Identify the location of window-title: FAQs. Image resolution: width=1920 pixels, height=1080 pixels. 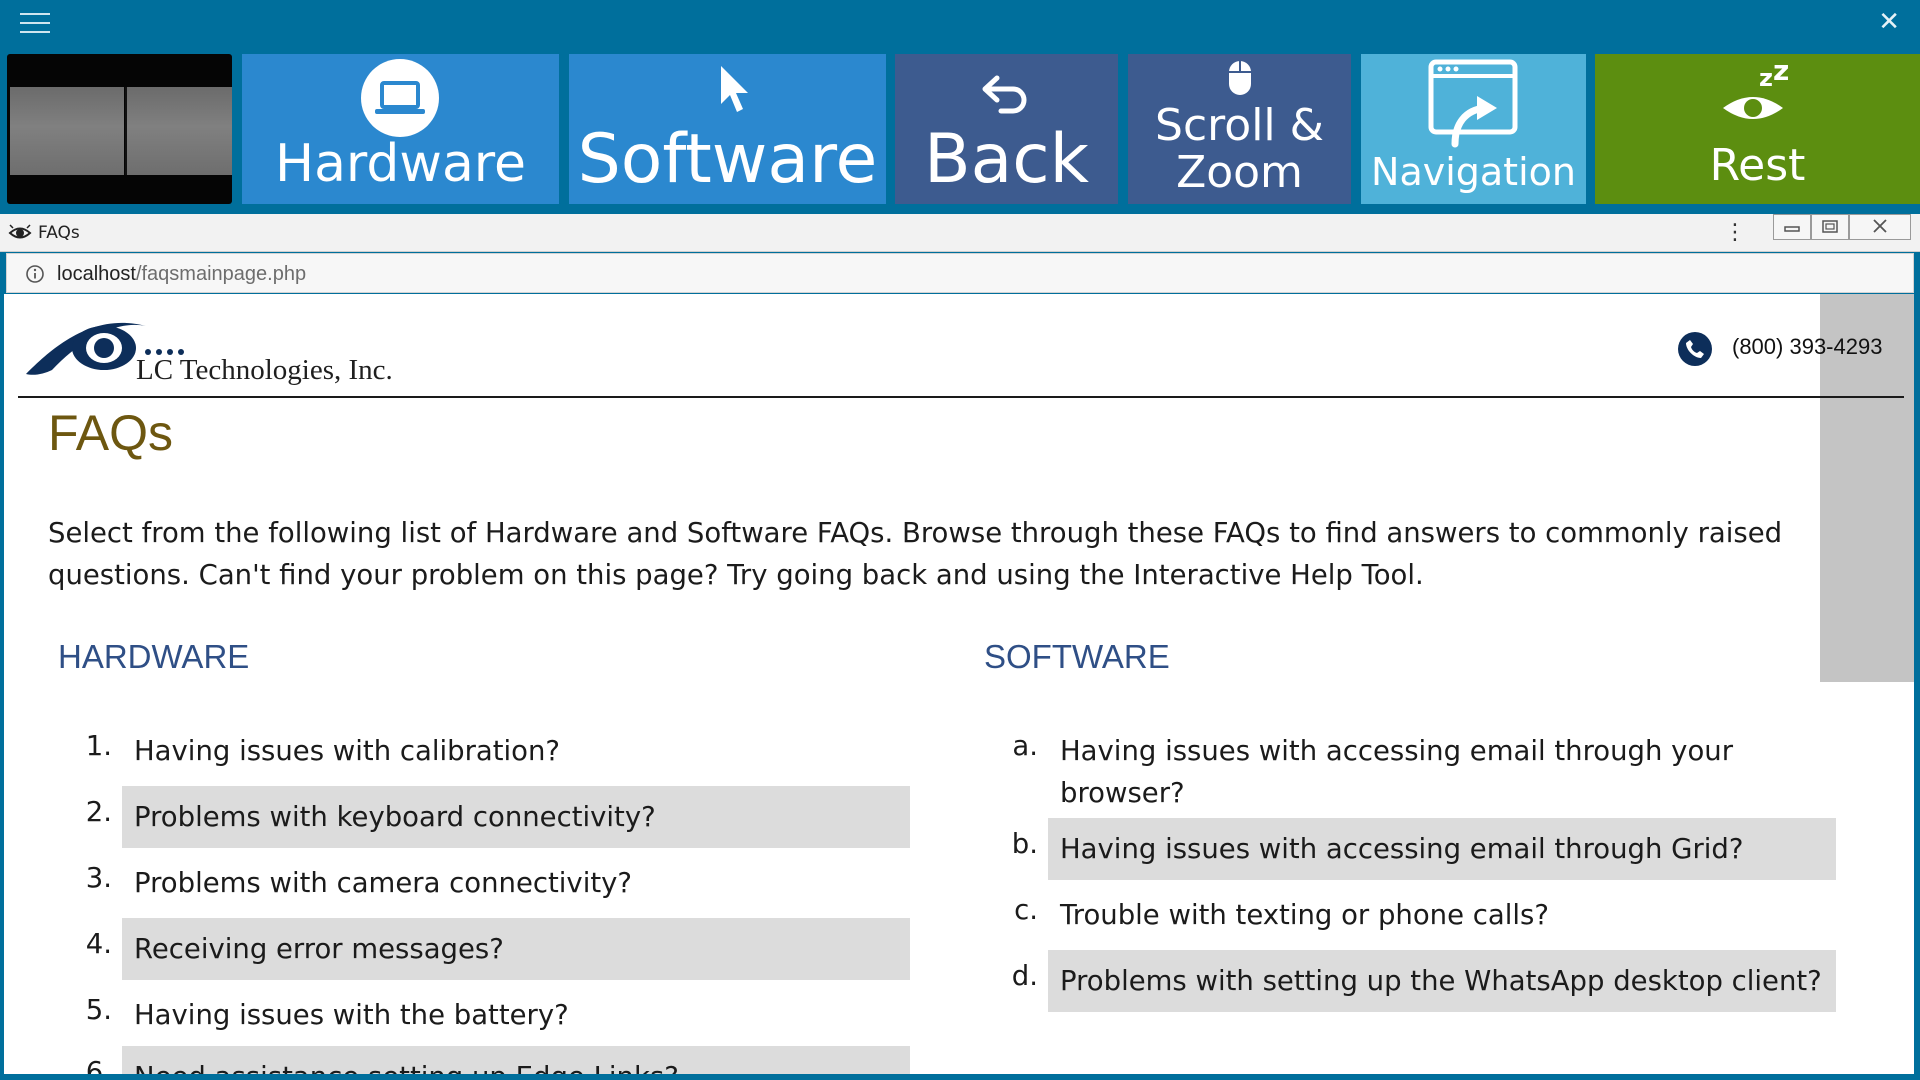
(59, 233).